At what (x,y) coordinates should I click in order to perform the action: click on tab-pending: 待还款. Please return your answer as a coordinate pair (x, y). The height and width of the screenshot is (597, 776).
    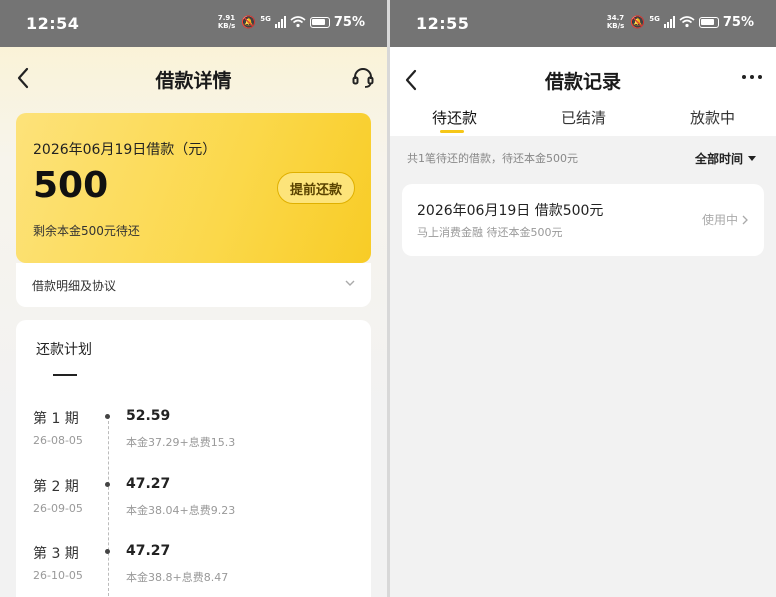
    Looking at the image, I should click on (454, 117).